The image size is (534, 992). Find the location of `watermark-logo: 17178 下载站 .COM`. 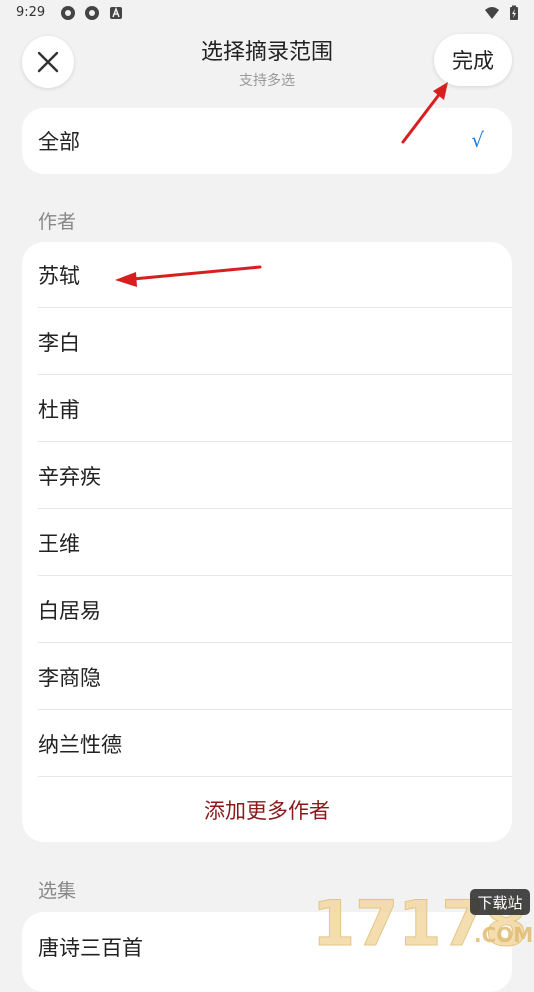

watermark-logo: 17178 下载站 .COM is located at coordinates (422, 923).